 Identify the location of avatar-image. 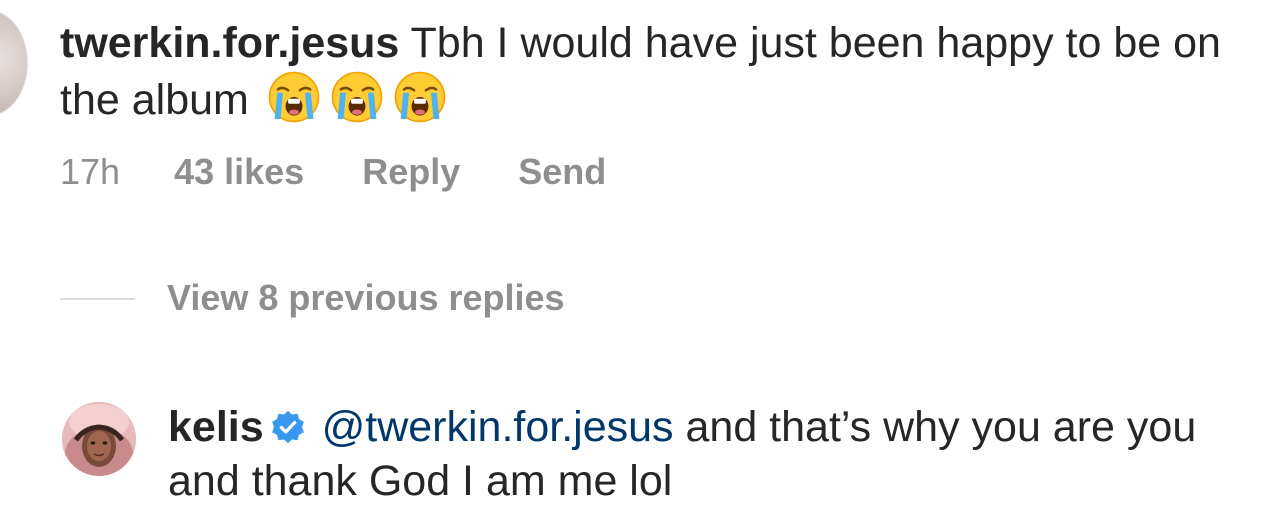
(99, 439).